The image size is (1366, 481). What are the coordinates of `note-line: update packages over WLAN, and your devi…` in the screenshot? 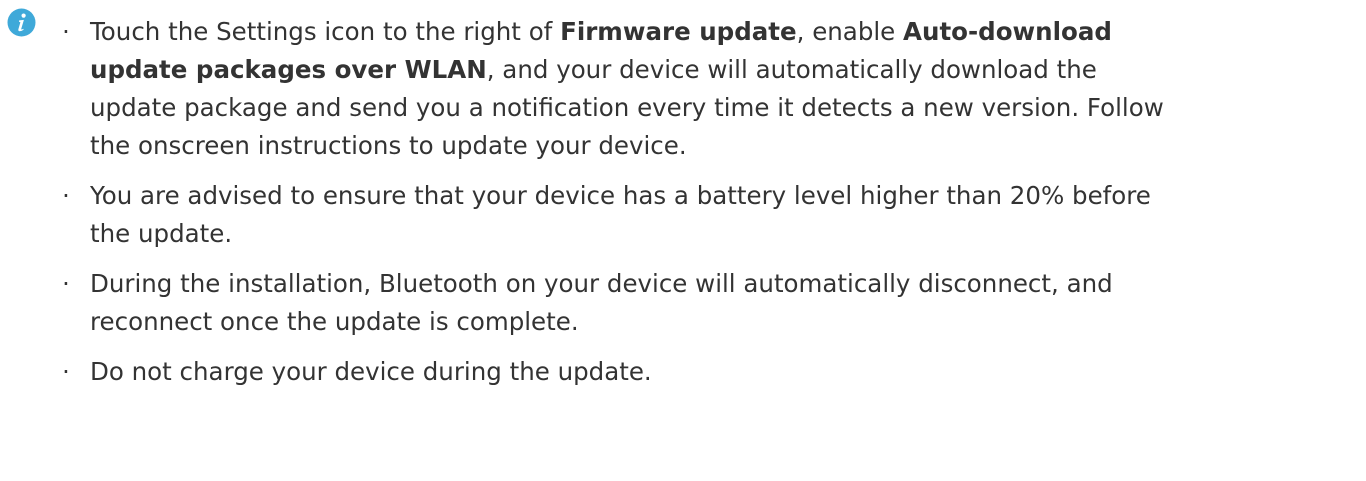 It's located at (724, 70).